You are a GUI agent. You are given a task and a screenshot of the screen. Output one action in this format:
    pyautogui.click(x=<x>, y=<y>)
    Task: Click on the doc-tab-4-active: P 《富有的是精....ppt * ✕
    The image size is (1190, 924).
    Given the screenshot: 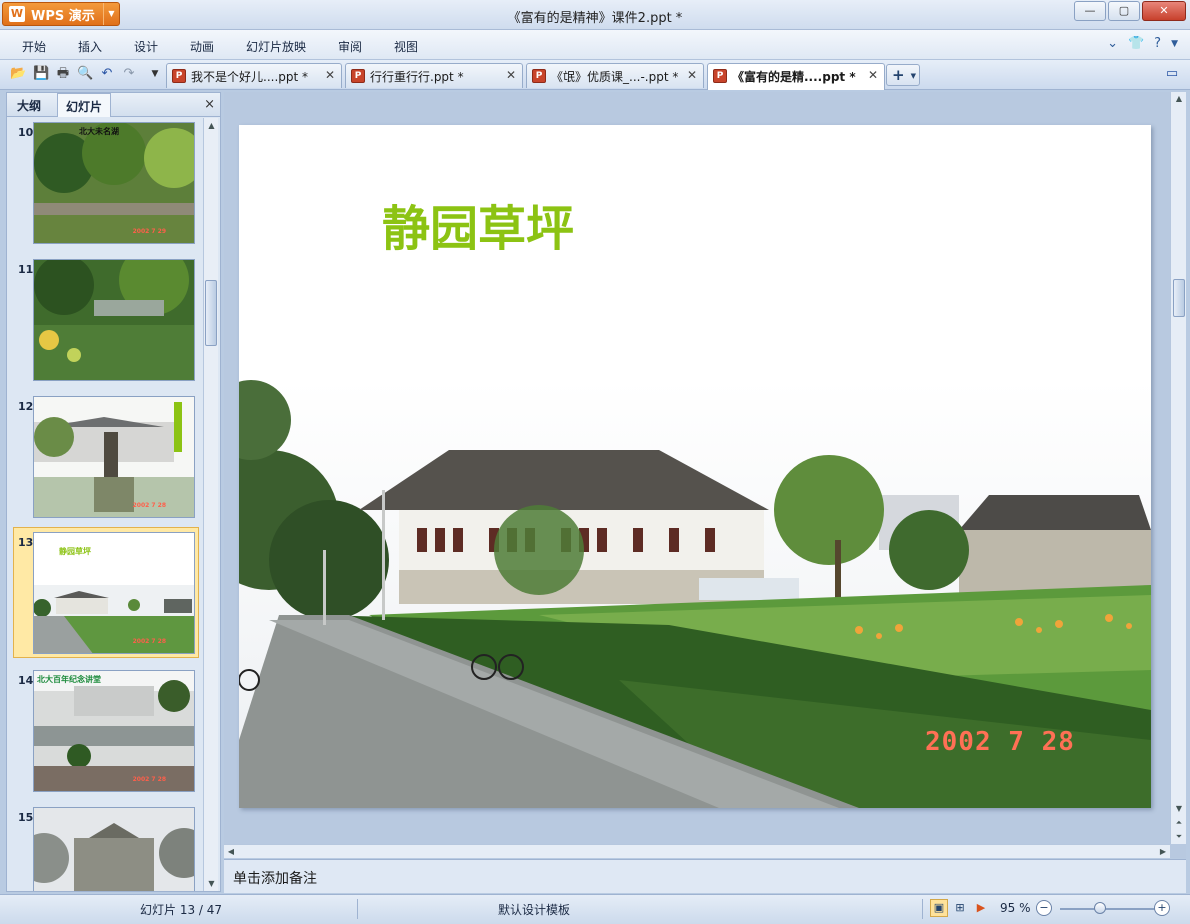 What is the action you would take?
    pyautogui.click(x=796, y=76)
    